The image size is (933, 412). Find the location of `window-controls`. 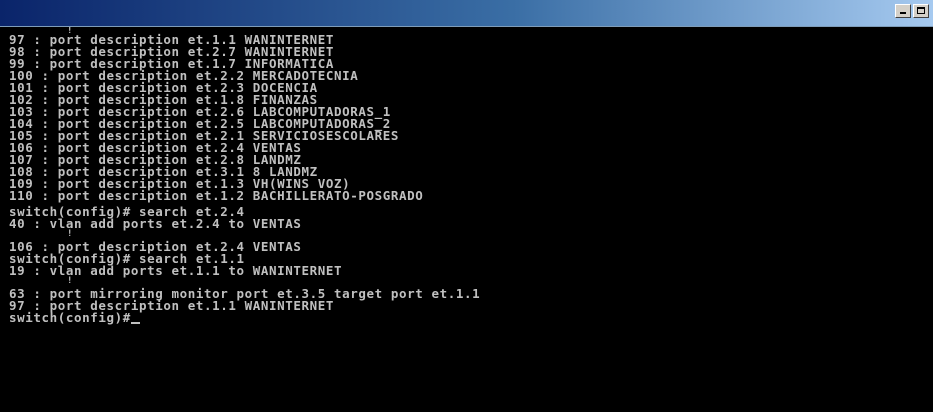

window-controls is located at coordinates (912, 11).